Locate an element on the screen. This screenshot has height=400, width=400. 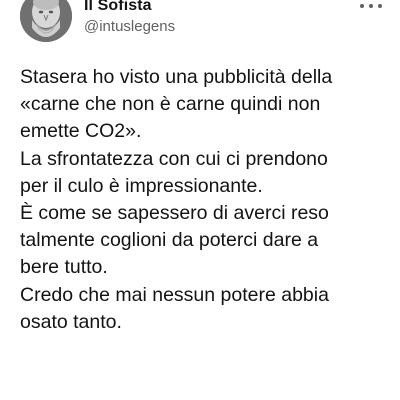
tweet-text-line: osato tanto. is located at coordinates (71, 321).